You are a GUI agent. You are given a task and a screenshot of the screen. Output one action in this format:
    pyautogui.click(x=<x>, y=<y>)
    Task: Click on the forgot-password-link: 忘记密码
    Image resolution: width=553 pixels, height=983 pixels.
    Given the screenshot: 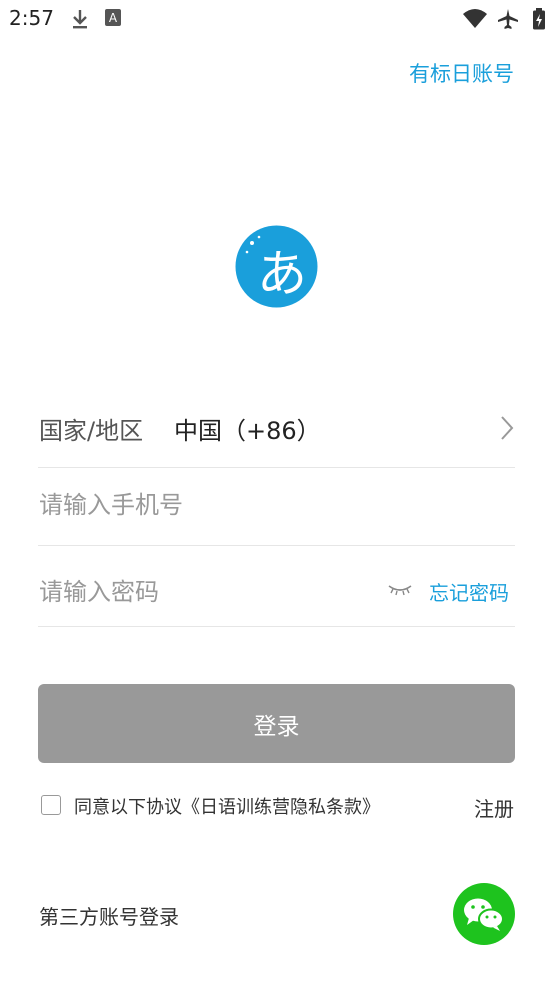 What is the action you would take?
    pyautogui.click(x=469, y=591)
    